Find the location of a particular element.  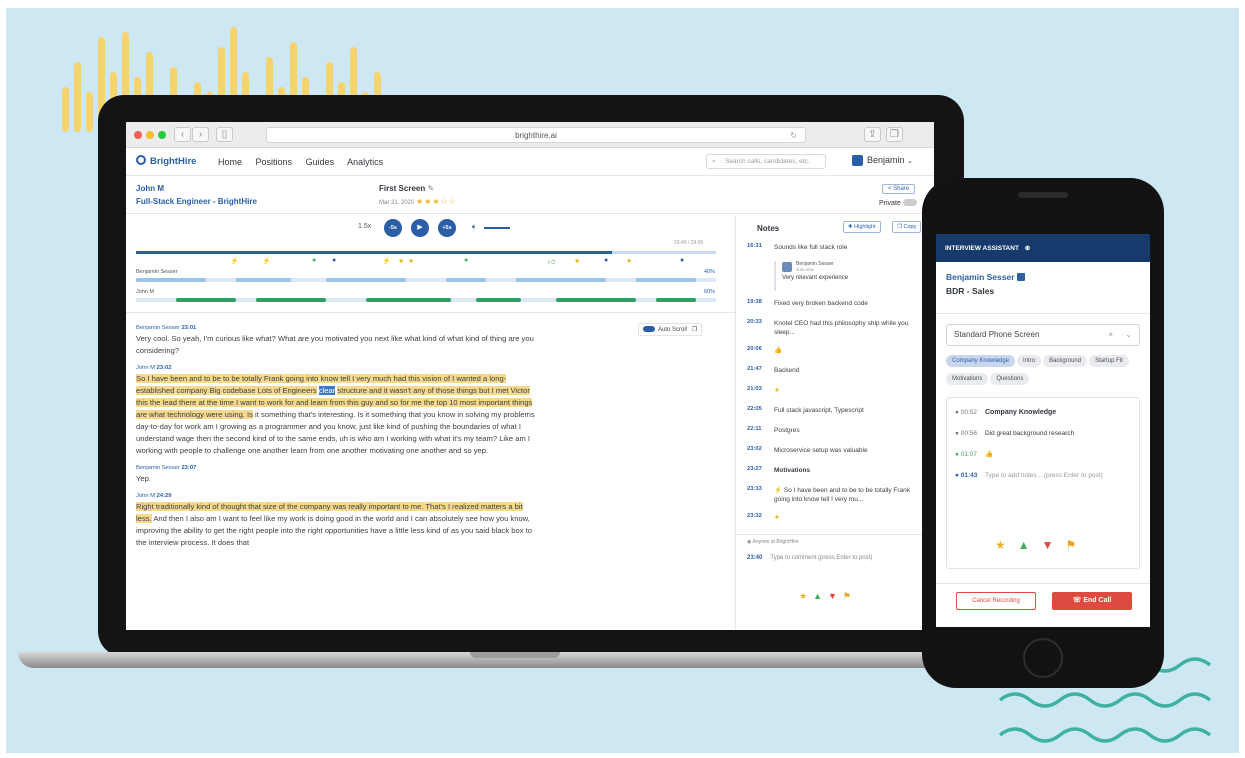

playback-speed: 1.5x is located at coordinates (364, 226).